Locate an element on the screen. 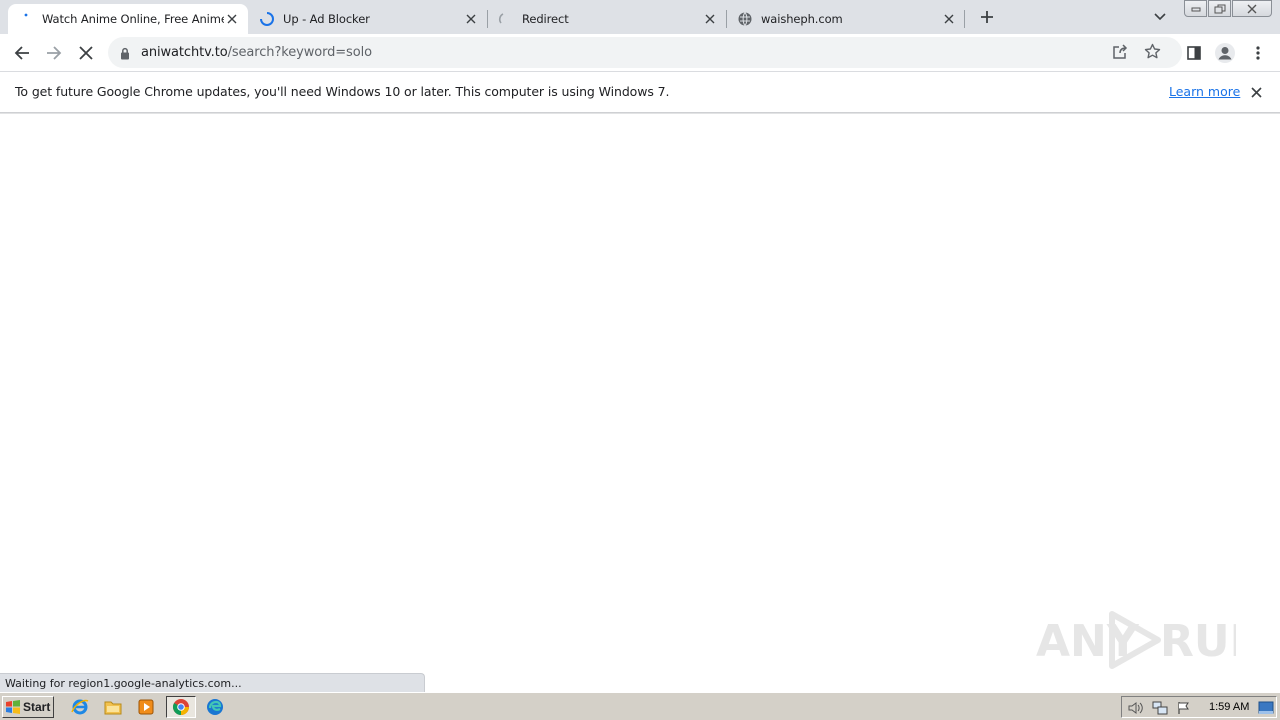 This screenshot has height=720, width=1280. share-icon is located at coordinates (1120, 54).